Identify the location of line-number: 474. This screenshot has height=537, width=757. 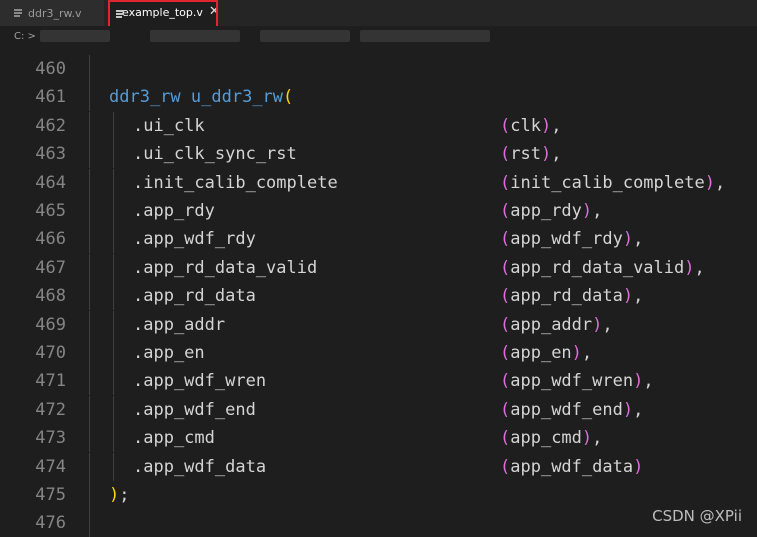
(50, 466).